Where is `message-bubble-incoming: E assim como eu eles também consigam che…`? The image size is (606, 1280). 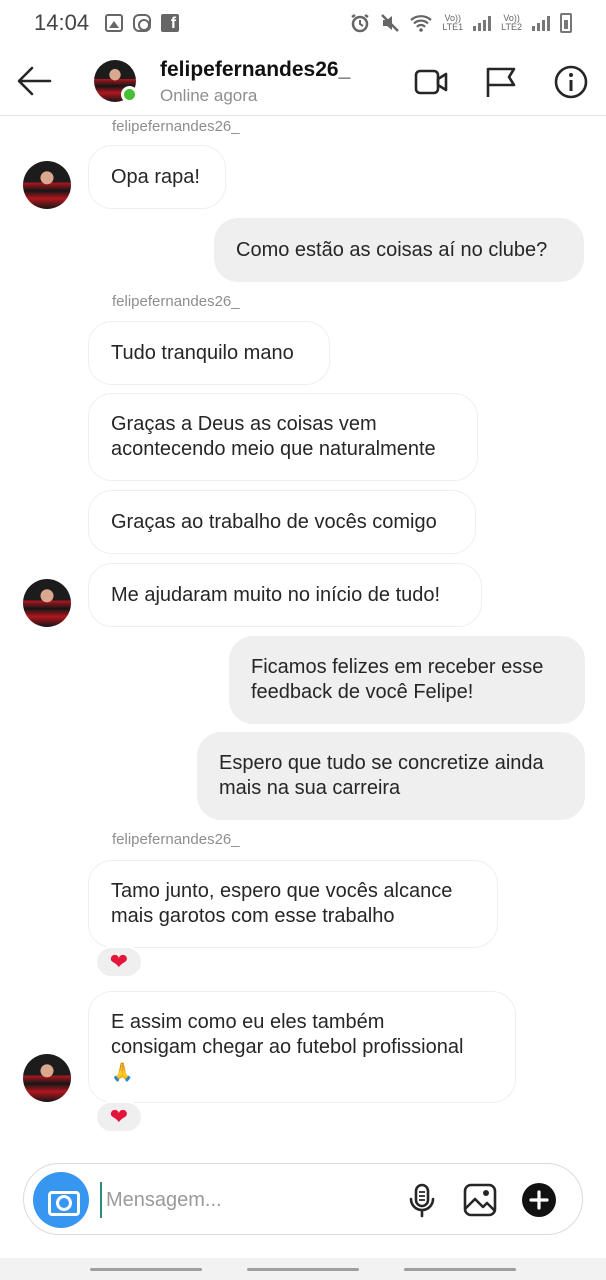 message-bubble-incoming: E assim como eu eles também consigam che… is located at coordinates (302, 1047).